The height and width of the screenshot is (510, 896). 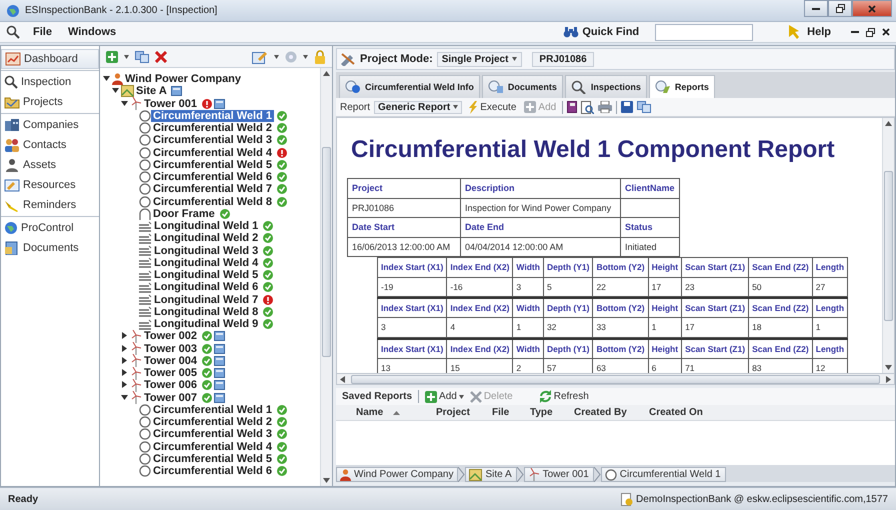 What do you see at coordinates (605, 86) in the screenshot?
I see `tab: Inspections` at bounding box center [605, 86].